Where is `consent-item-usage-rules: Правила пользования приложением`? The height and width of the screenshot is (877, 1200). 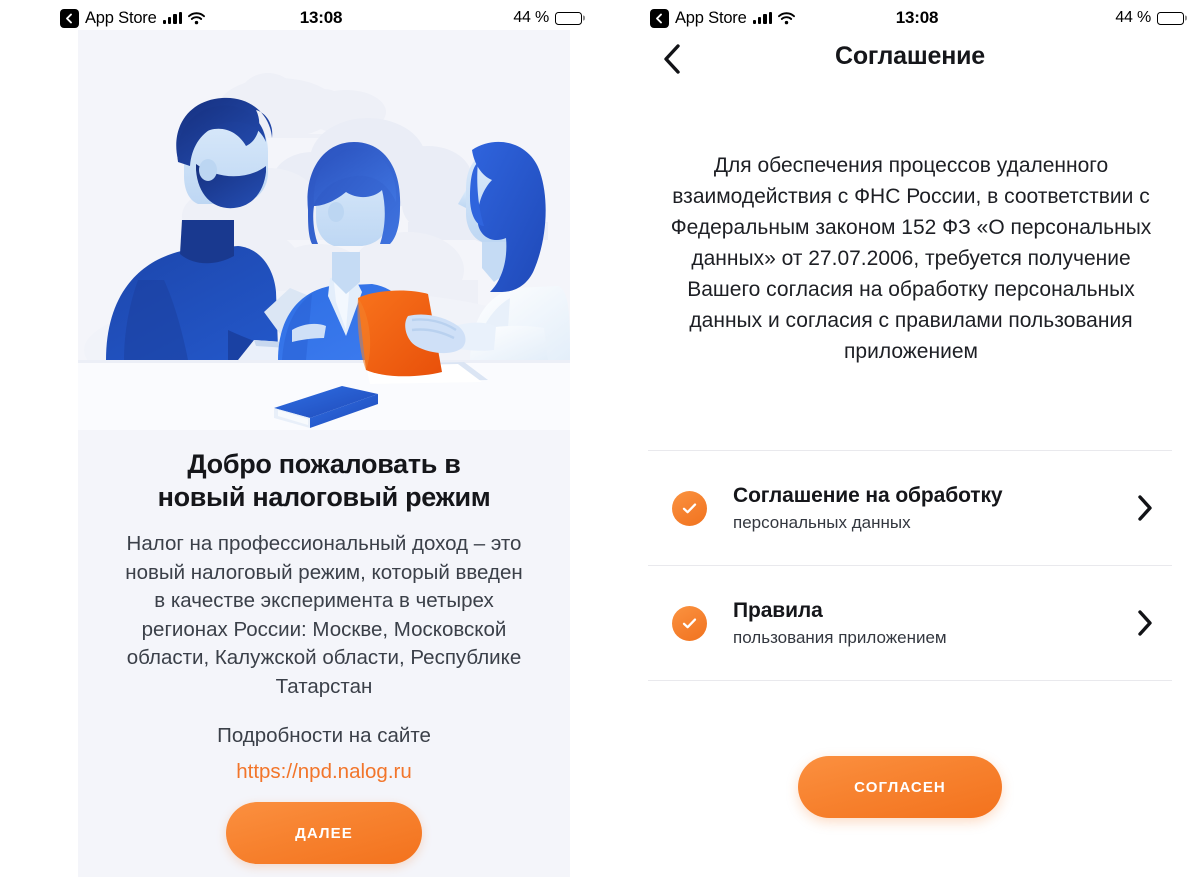 consent-item-usage-rules: Правила пользования приложением is located at coordinates (910, 623).